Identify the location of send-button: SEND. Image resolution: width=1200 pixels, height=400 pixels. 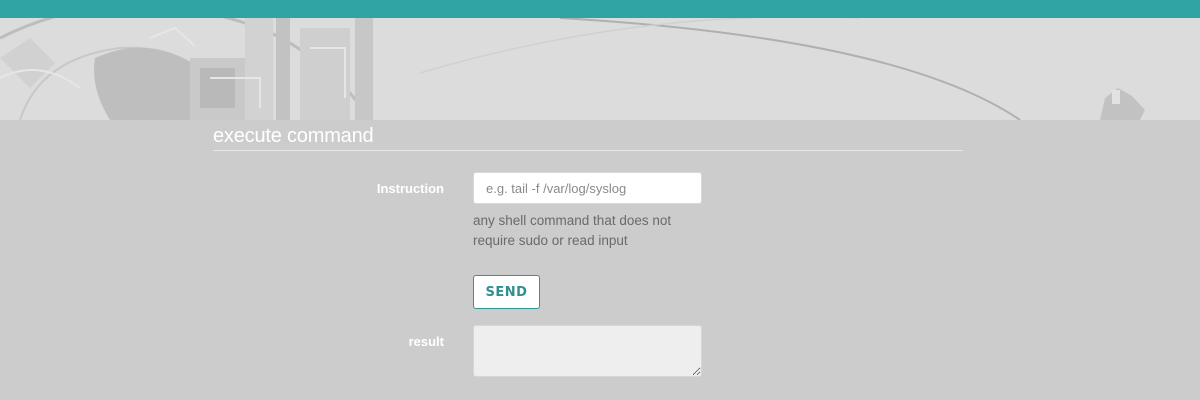
(506, 292).